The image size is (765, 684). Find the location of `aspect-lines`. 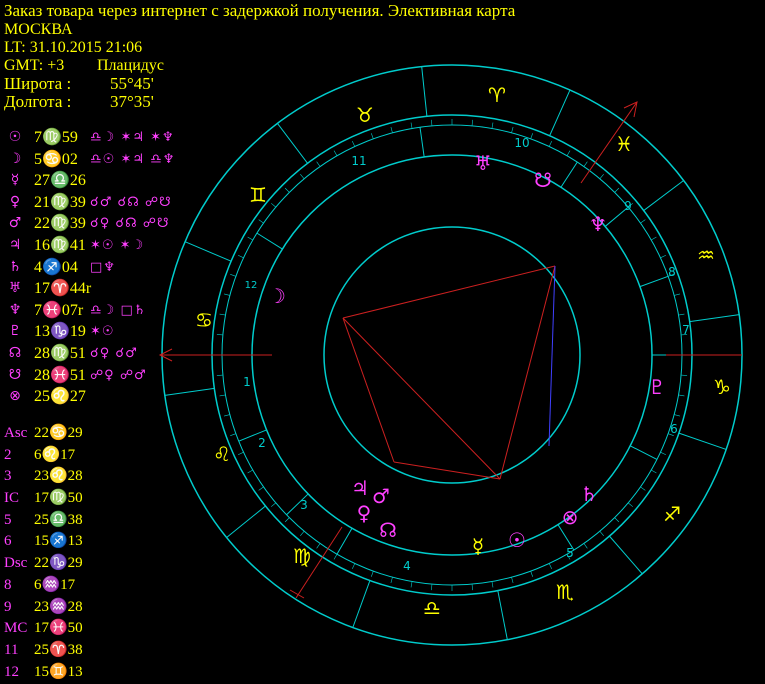

aspect-lines is located at coordinates (449, 372).